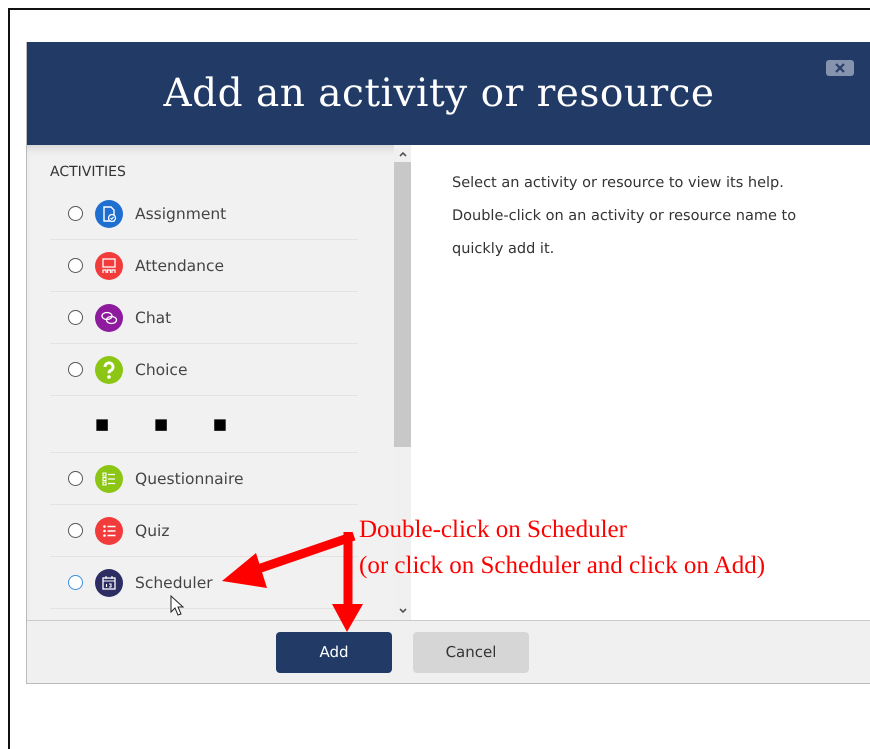 The image size is (870, 749). I want to click on annotation-text: (or click on Scheduler and click on Add), so click(562, 566).